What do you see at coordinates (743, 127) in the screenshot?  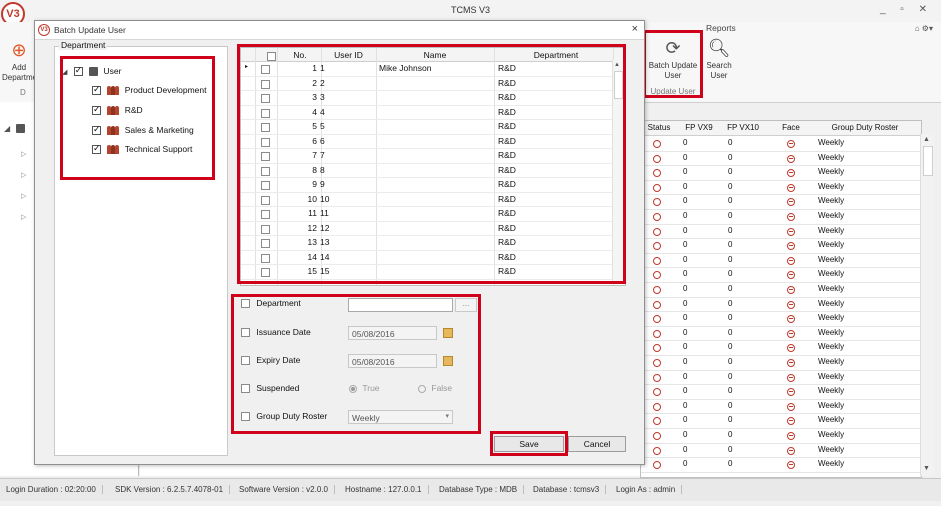 I see `col-fp-vx10: FP VX10` at bounding box center [743, 127].